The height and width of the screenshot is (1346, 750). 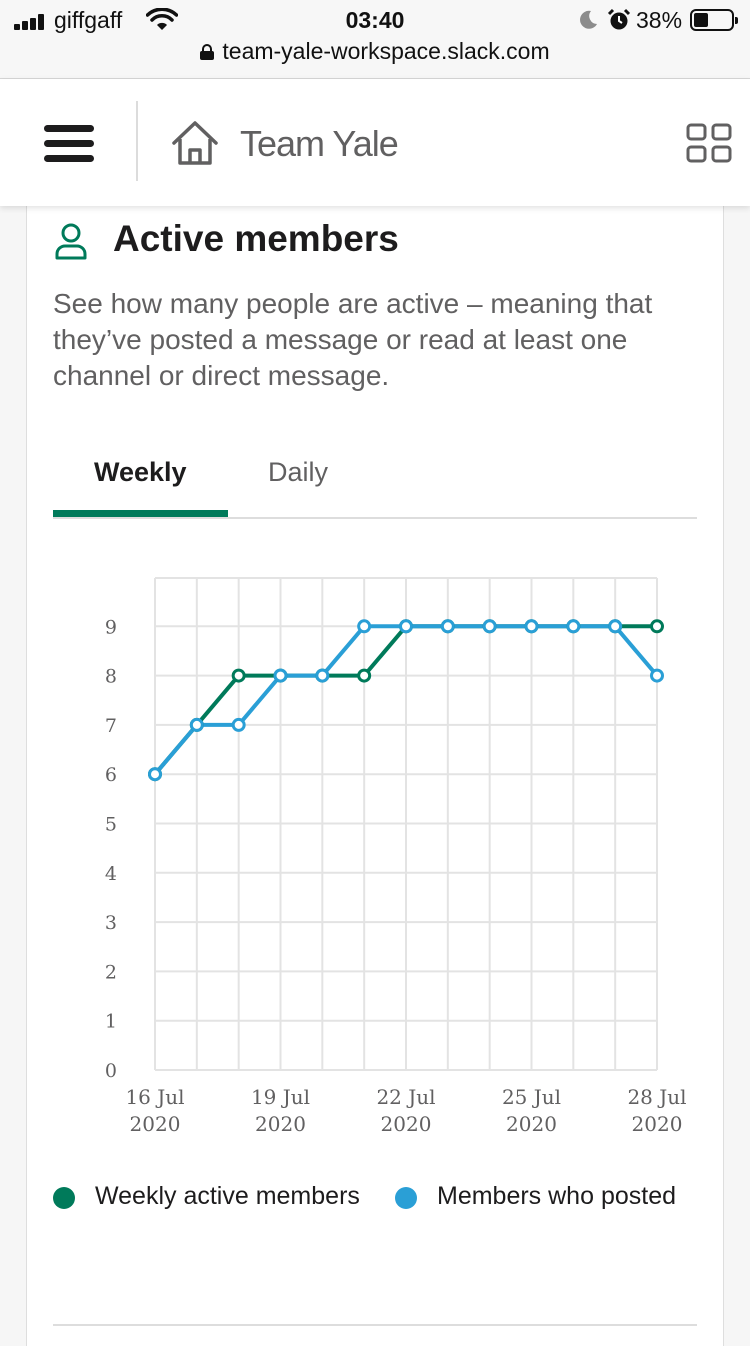 What do you see at coordinates (111, 627) in the screenshot?
I see `y-tick-label: 9` at bounding box center [111, 627].